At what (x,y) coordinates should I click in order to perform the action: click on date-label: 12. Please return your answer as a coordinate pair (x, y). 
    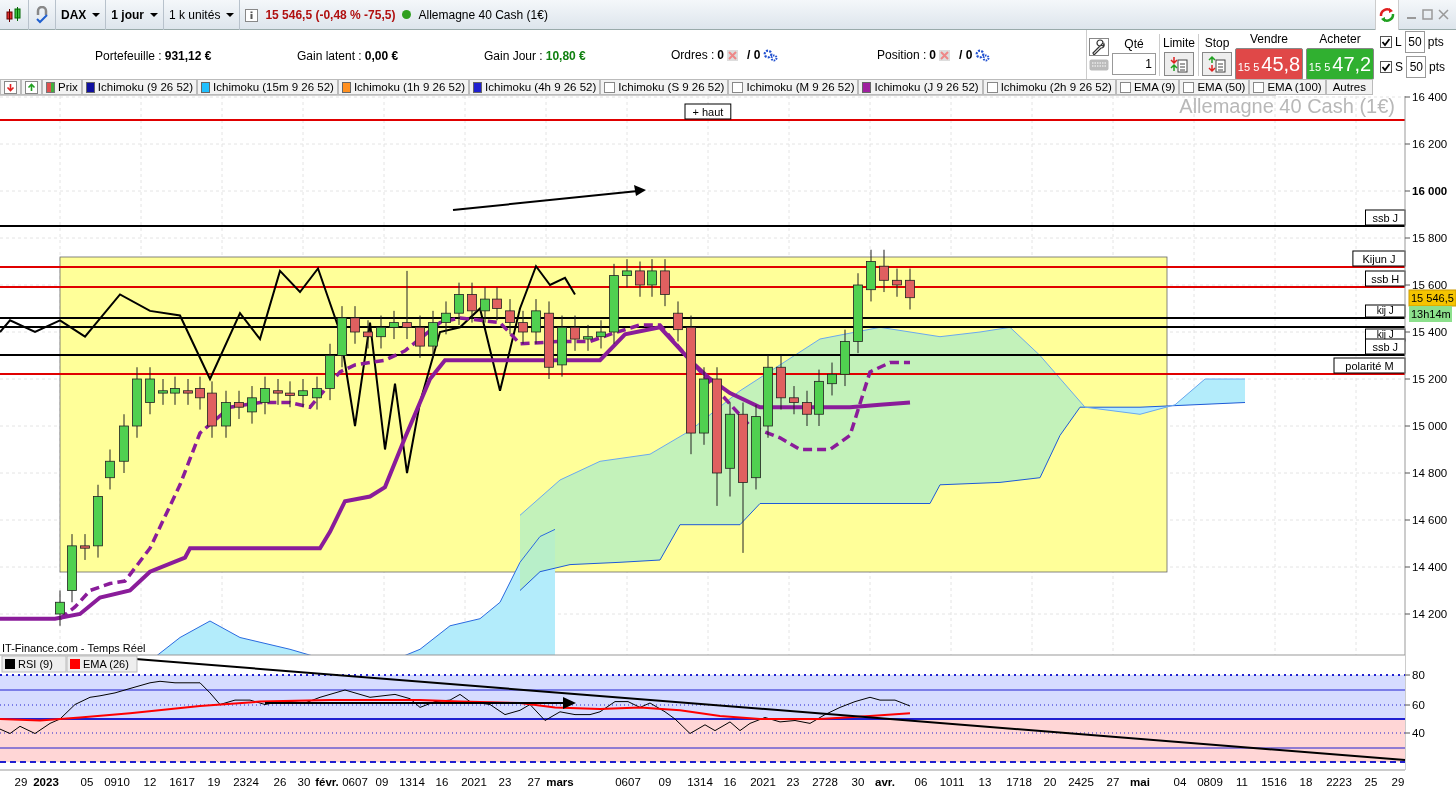
    Looking at the image, I should click on (150, 782).